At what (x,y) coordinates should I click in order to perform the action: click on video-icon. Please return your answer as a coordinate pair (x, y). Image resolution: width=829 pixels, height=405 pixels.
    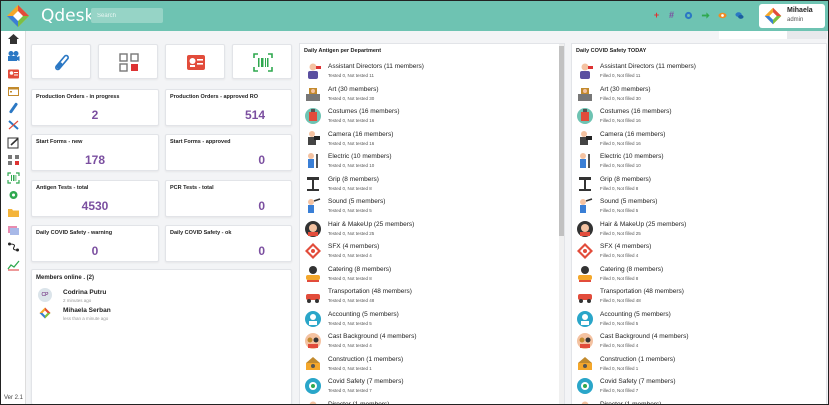
    Looking at the image, I should click on (13, 56).